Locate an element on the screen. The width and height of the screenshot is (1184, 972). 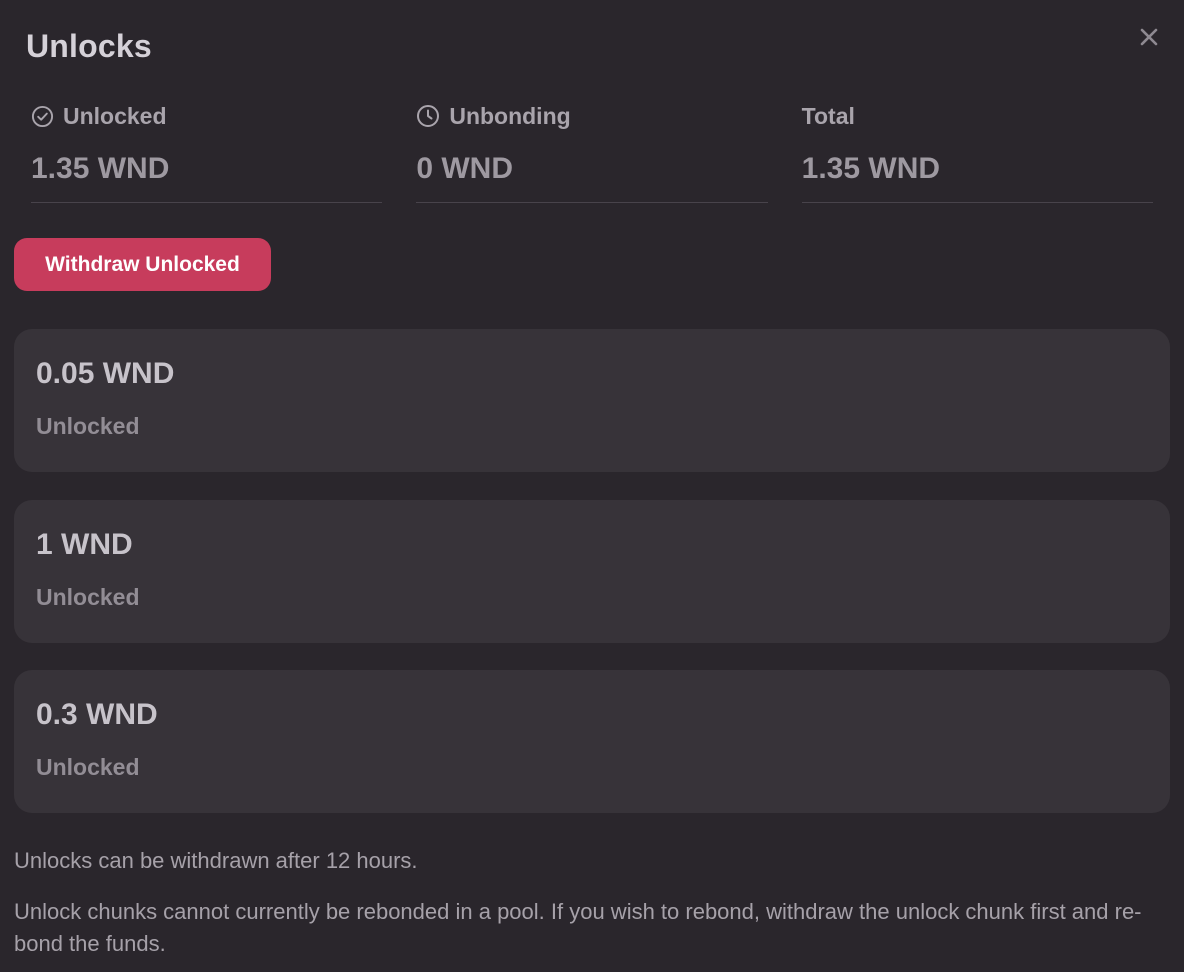
unlock-chunk: 1 WND Unlocked is located at coordinates (592, 571).